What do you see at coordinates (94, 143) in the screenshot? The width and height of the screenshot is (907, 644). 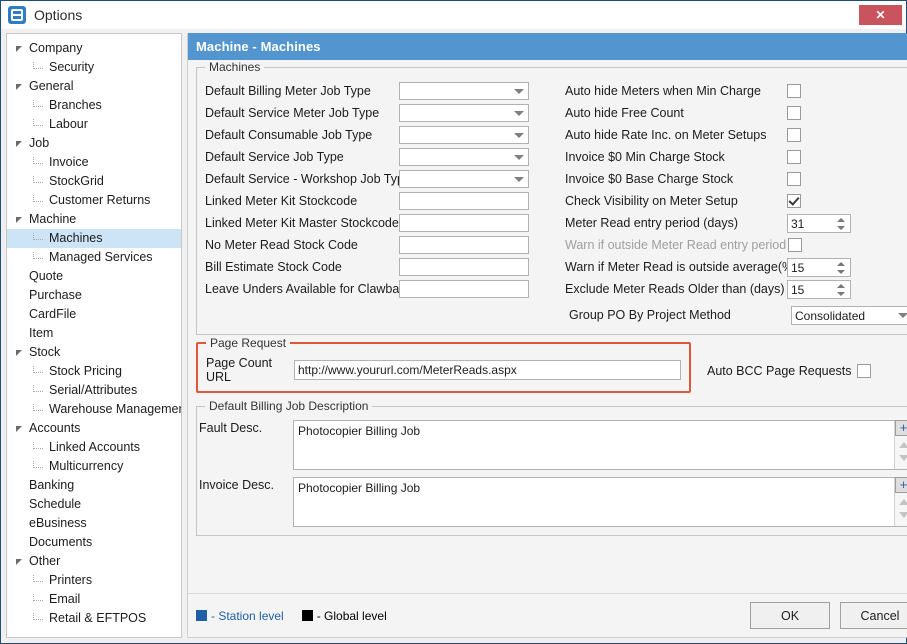 I see `sidebar-item-job: Job` at bounding box center [94, 143].